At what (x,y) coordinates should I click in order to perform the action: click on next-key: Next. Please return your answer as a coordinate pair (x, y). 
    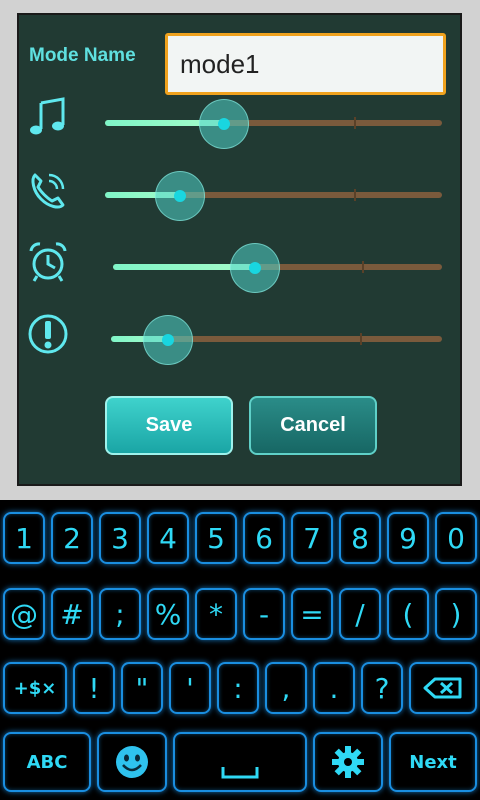
    Looking at the image, I should click on (433, 762).